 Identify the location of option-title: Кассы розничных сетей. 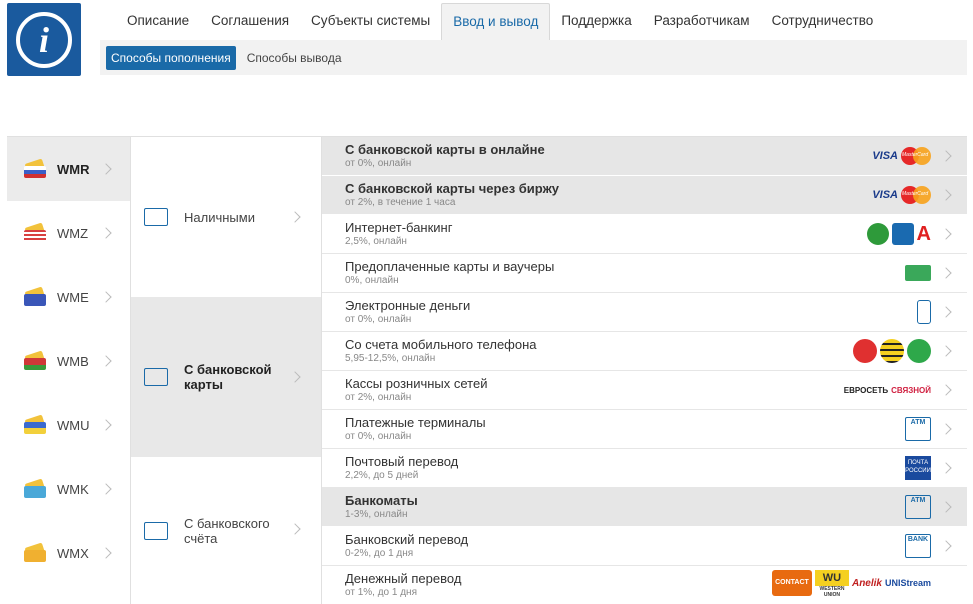
(416, 383).